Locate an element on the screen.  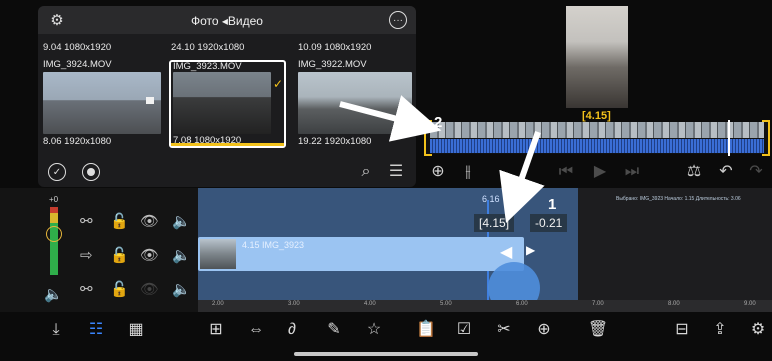
arrow-to-filmstrip is located at coordinates (390, 118).